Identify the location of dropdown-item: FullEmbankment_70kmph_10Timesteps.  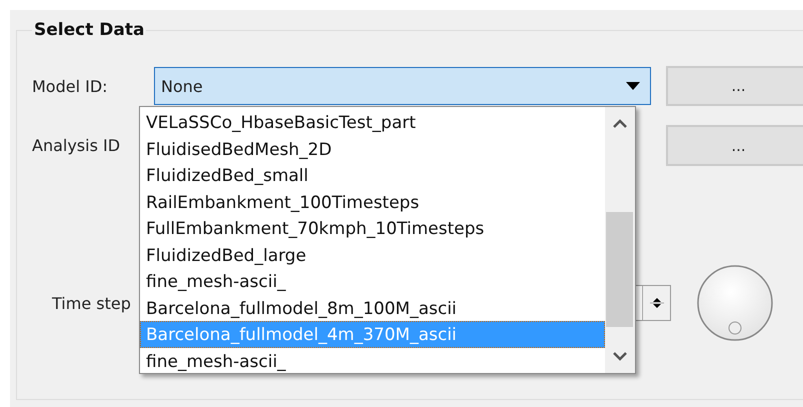
(372, 228).